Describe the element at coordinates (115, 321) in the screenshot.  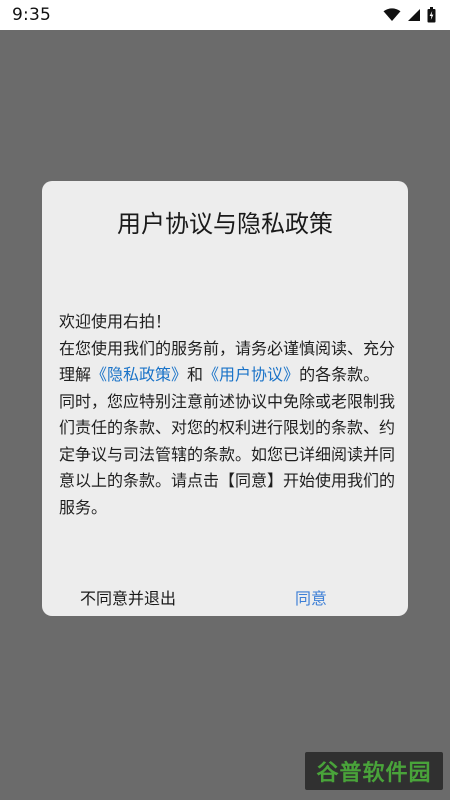
I see `greeting-text: 欢迎使用右拍！` at that location.